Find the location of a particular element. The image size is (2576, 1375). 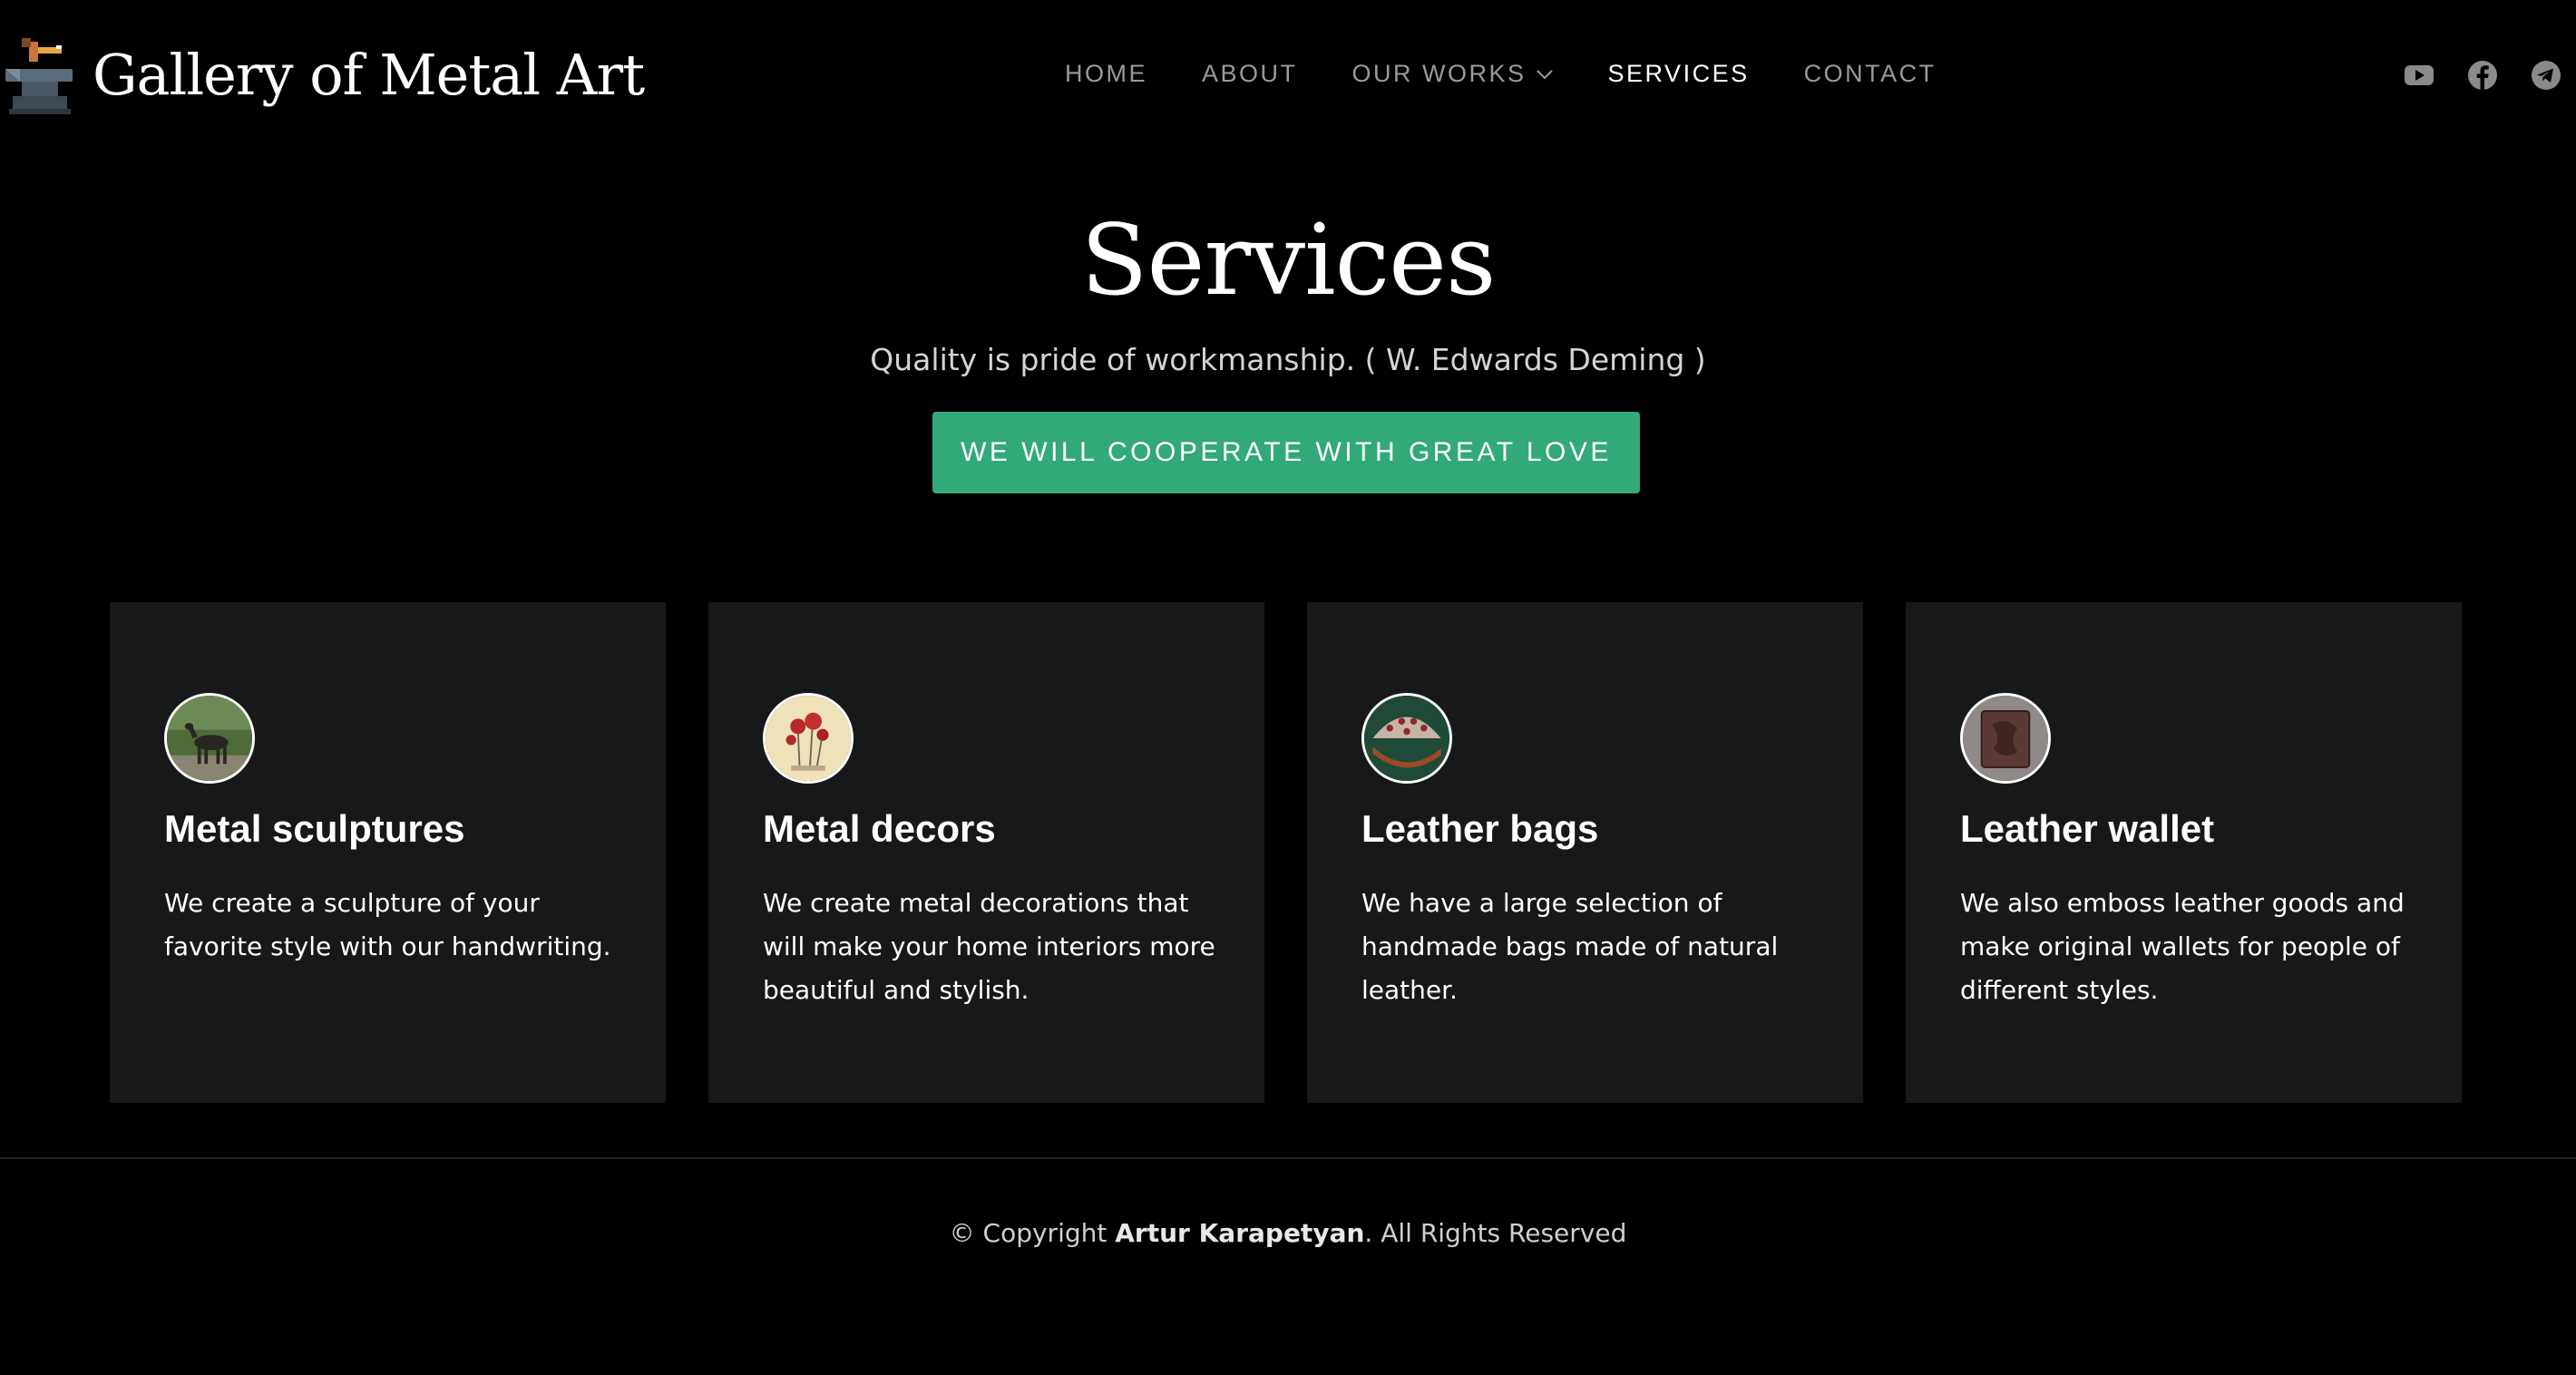

footer-divider is located at coordinates (1288, 1158).